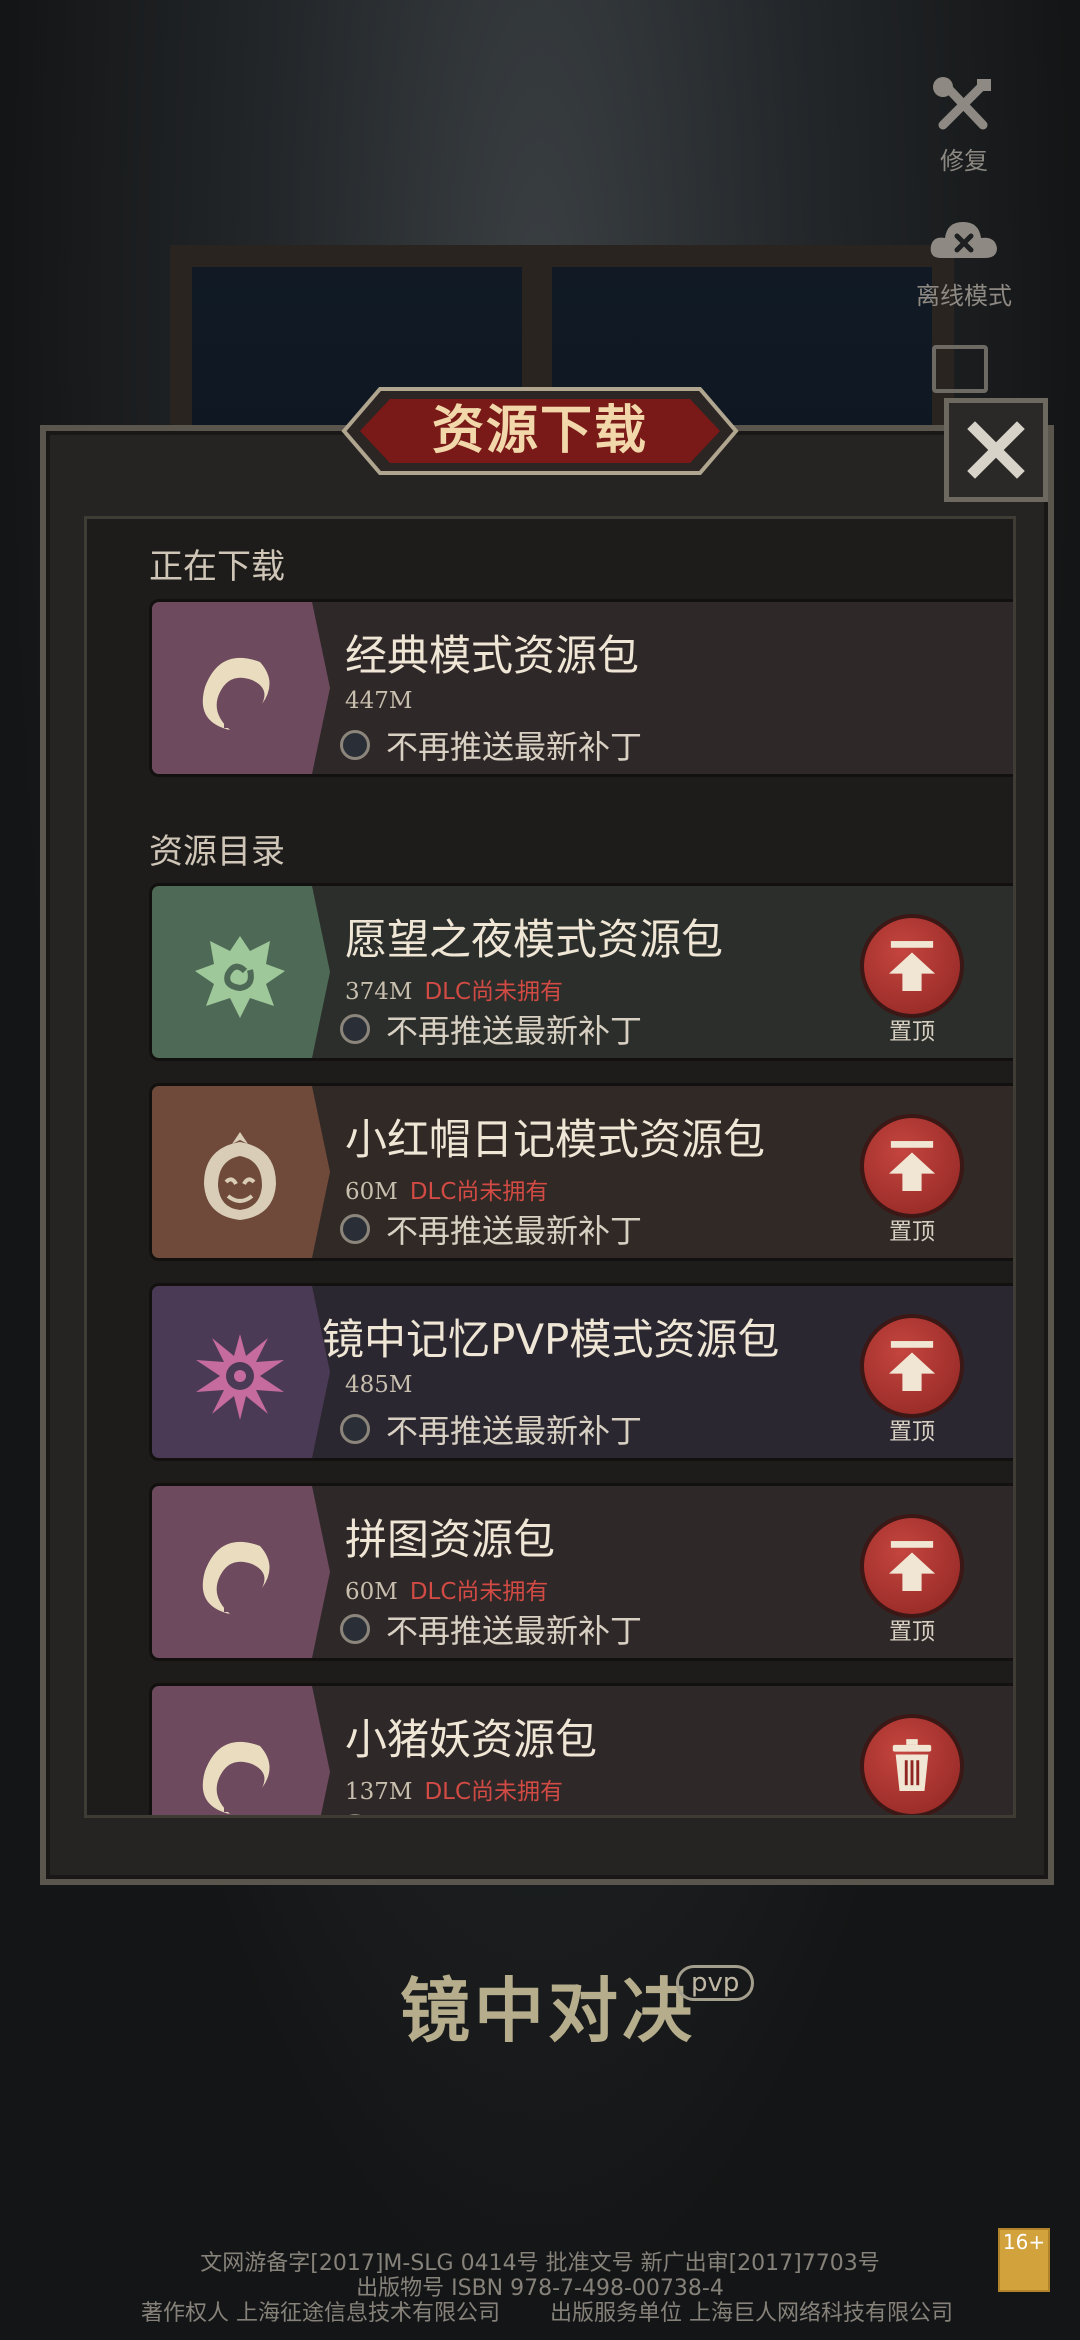 The height and width of the screenshot is (2340, 1080). Describe the element at coordinates (581, 1372) in the screenshot. I see `catalog-item-card: 镜中记忆PVP模式资源包 485M 不再推送最新补丁 置顶` at that location.